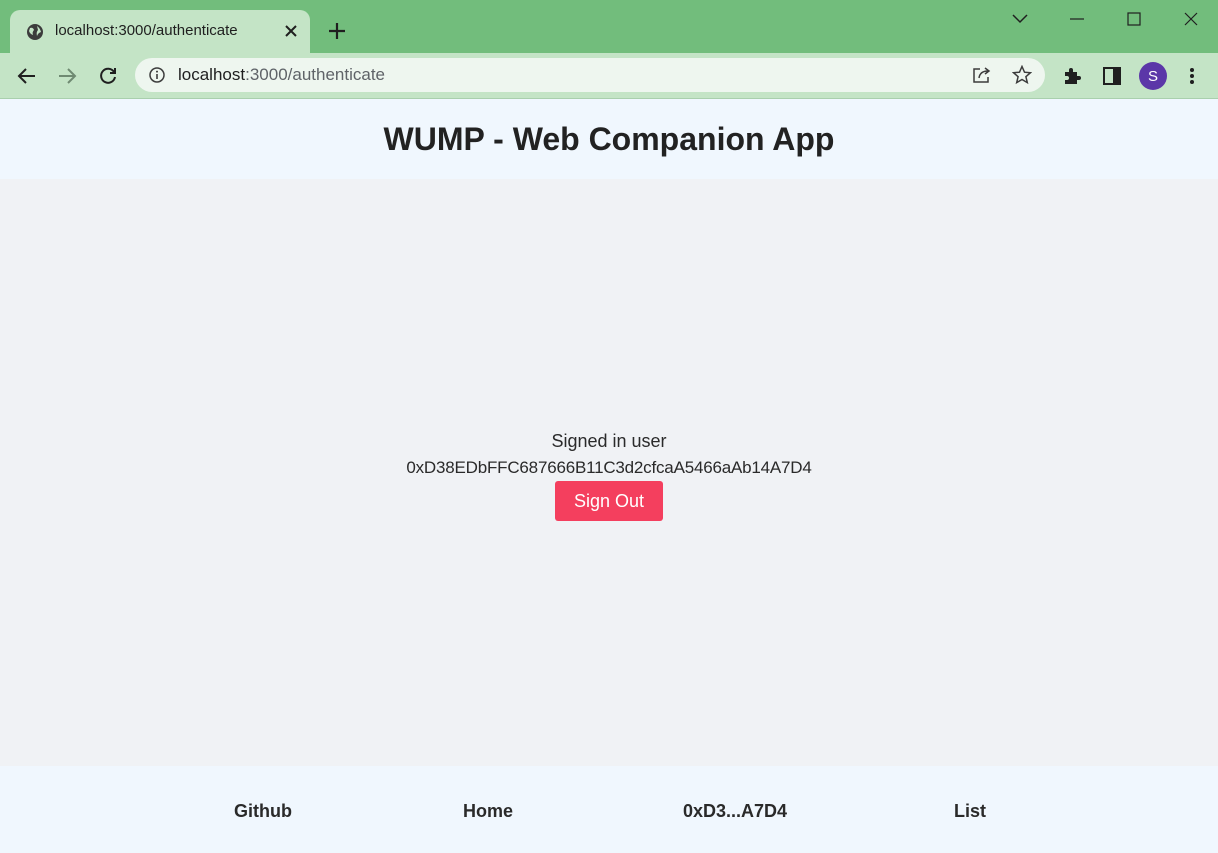 The height and width of the screenshot is (853, 1218). Describe the element at coordinates (291, 31) in the screenshot. I see `close-tab-icon` at that location.